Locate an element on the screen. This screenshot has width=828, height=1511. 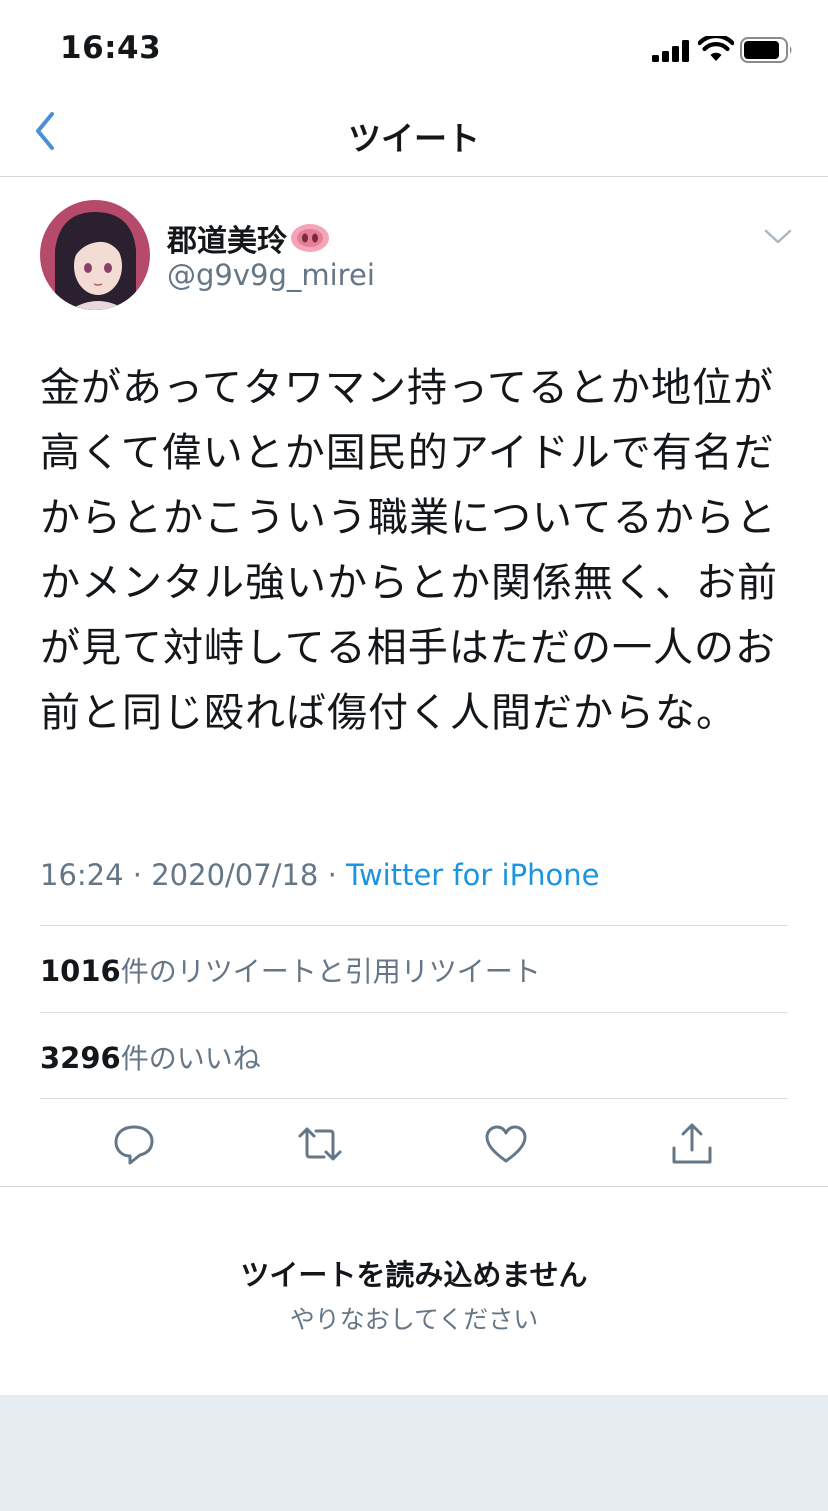
reply-icon is located at coordinates (134, 1145).